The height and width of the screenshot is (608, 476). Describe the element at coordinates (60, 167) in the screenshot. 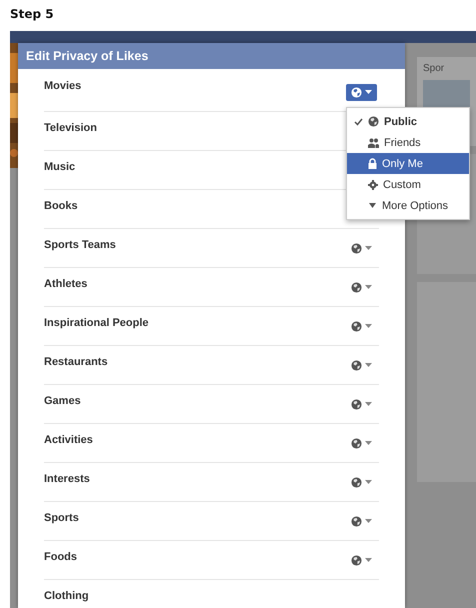

I see `category-label: Music` at that location.